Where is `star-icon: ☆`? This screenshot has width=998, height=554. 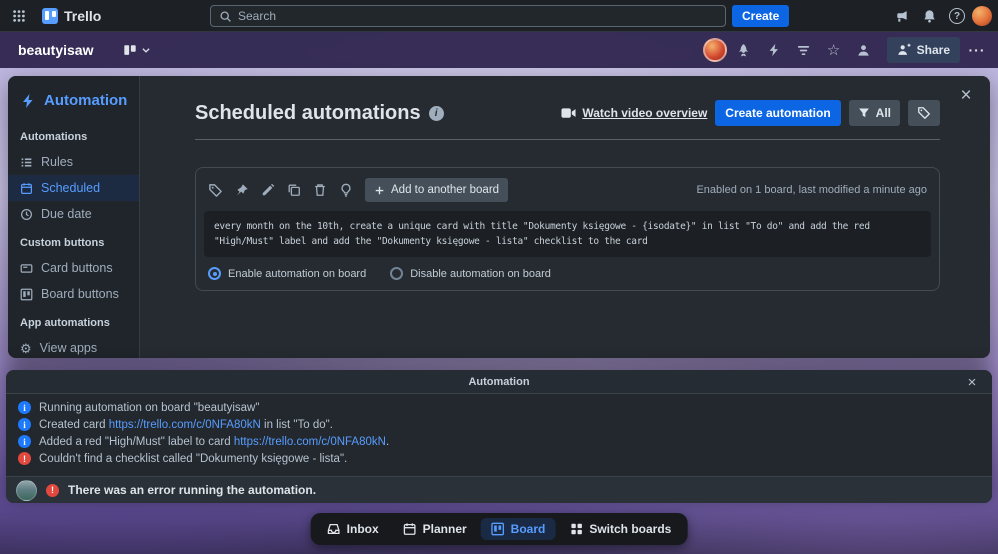
star-icon: ☆ is located at coordinates (833, 50).